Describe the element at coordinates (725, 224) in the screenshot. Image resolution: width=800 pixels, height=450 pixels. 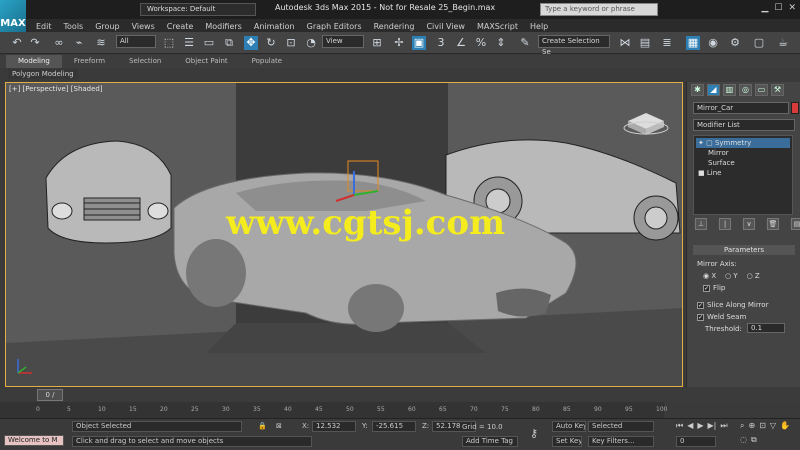
I see `show-end-result-icon: |` at that location.